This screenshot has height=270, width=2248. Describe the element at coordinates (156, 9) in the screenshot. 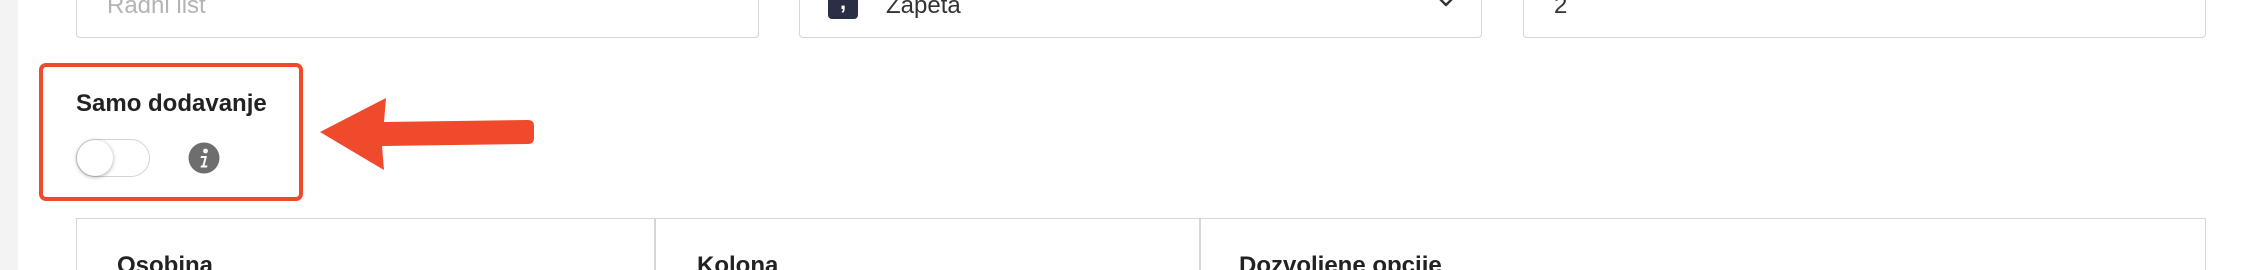

I see `sheet-name-placeholder: Radni list` at that location.